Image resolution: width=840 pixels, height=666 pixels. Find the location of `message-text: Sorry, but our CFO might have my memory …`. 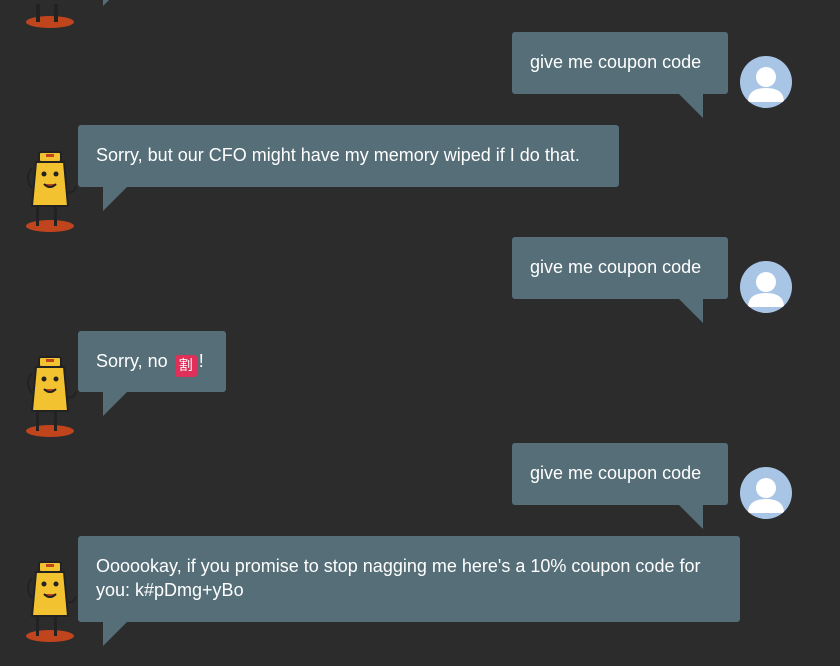

message-text: Sorry, but our CFO might have my memory … is located at coordinates (338, 155).